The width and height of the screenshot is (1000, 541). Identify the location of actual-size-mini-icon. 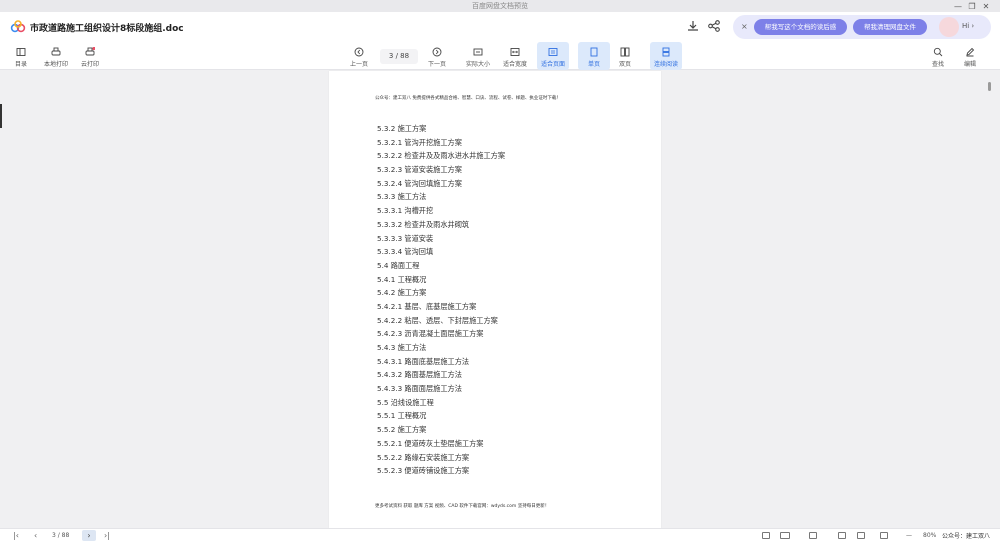
(884, 535).